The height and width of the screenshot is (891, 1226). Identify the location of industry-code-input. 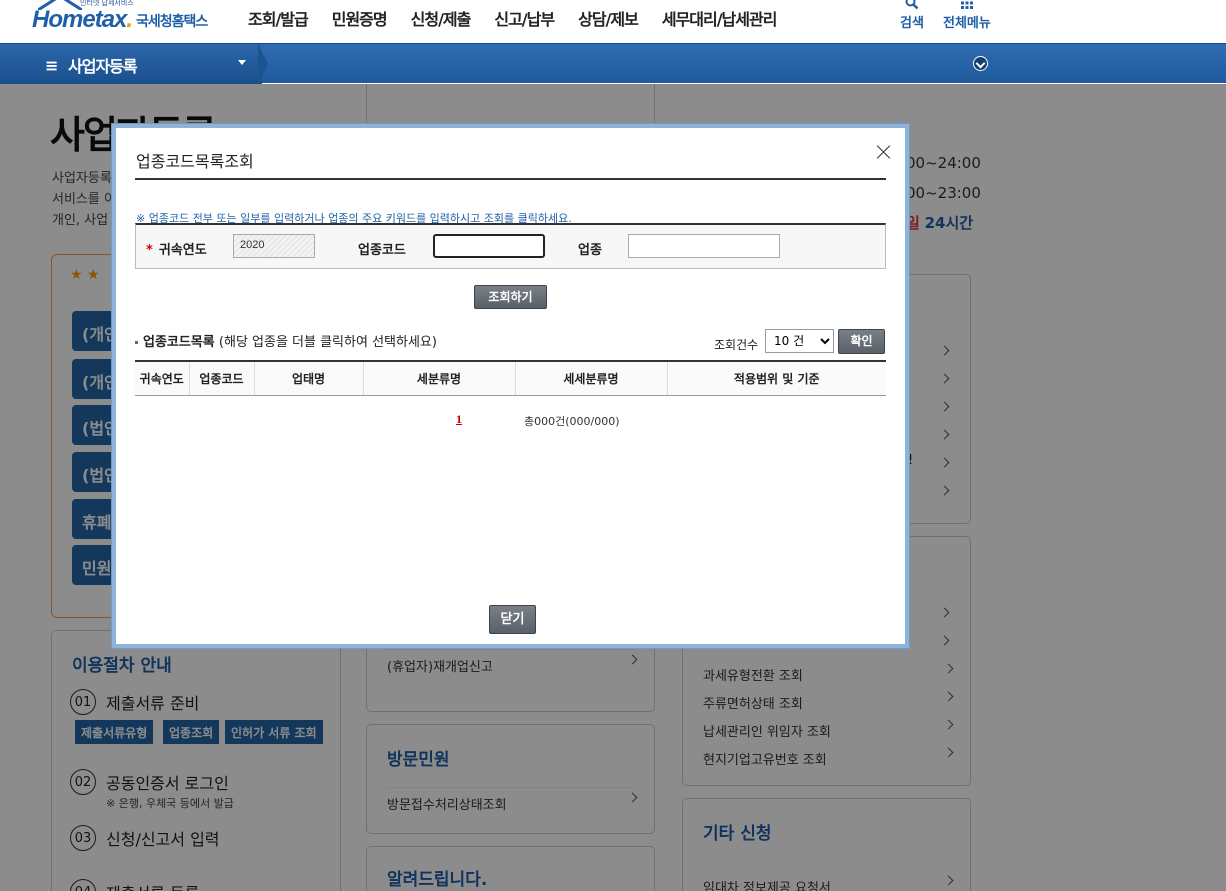
(489, 246).